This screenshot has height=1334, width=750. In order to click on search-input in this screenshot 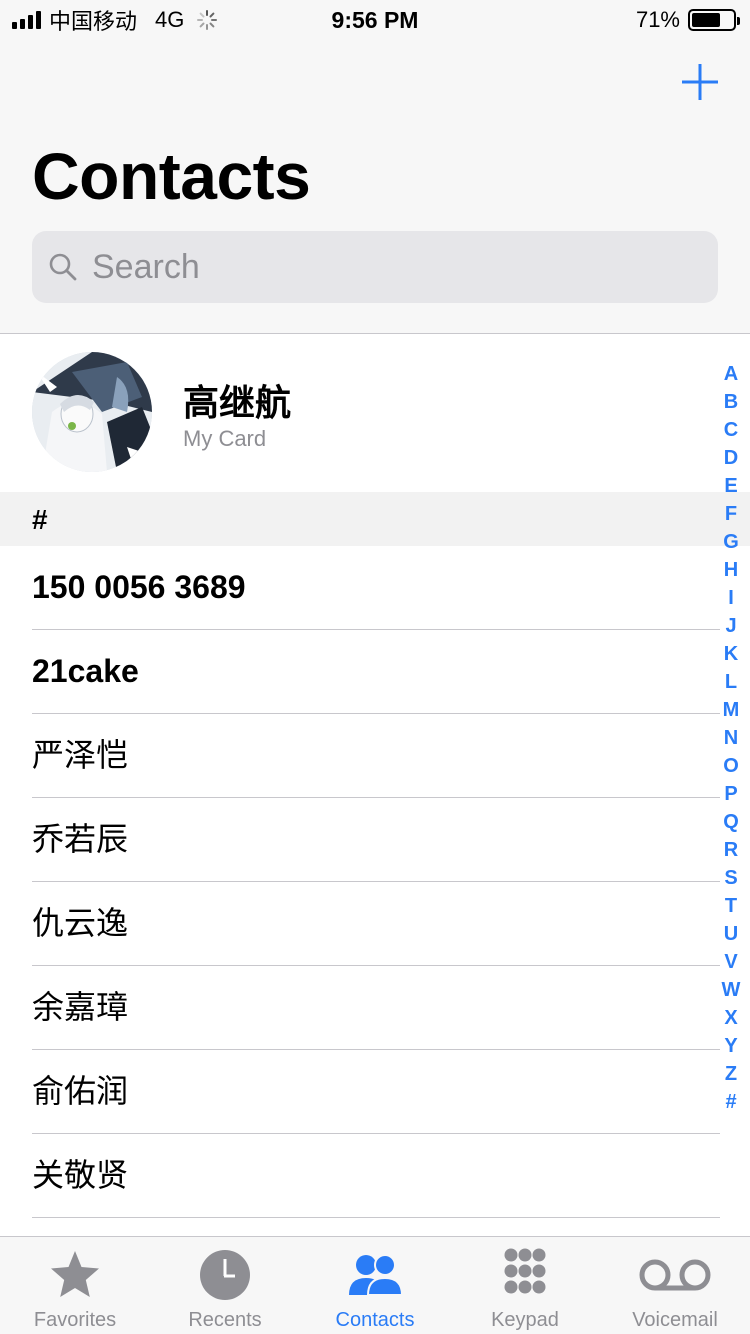, I will do `click(382, 267)`.